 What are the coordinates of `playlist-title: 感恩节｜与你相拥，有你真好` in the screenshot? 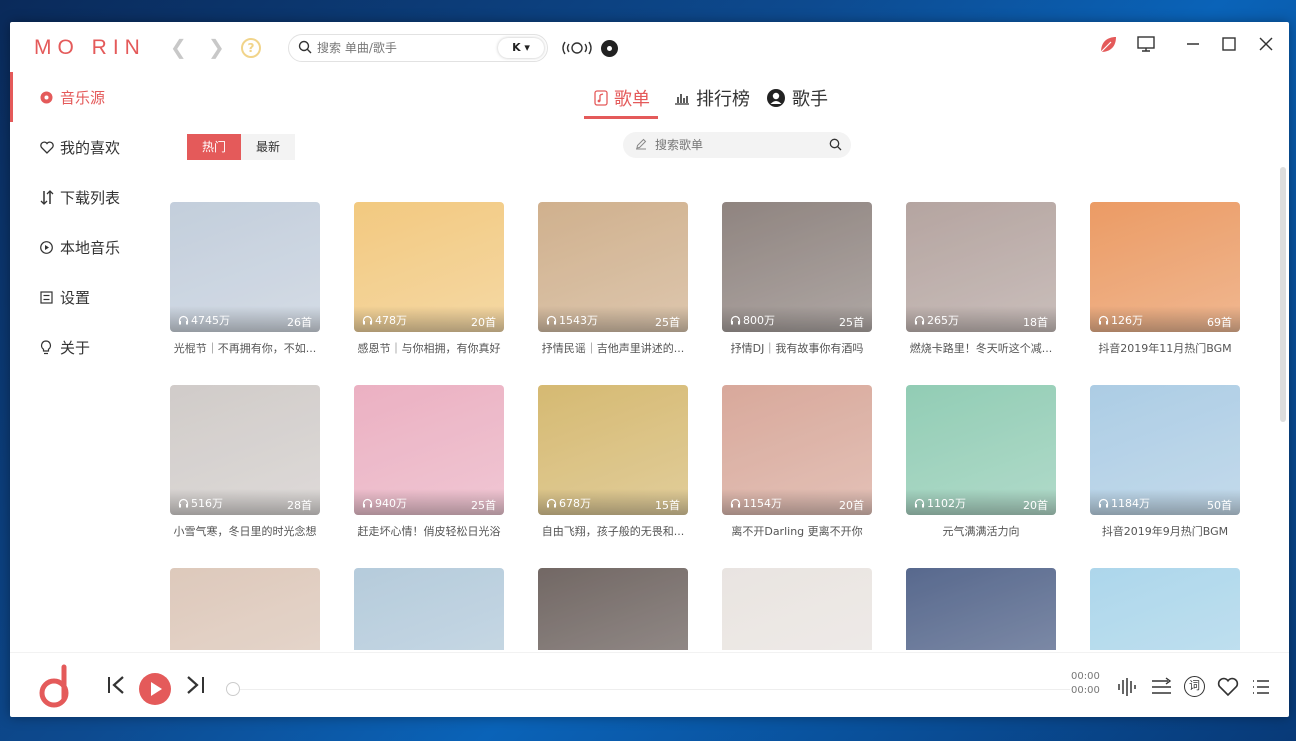 It's located at (429, 348).